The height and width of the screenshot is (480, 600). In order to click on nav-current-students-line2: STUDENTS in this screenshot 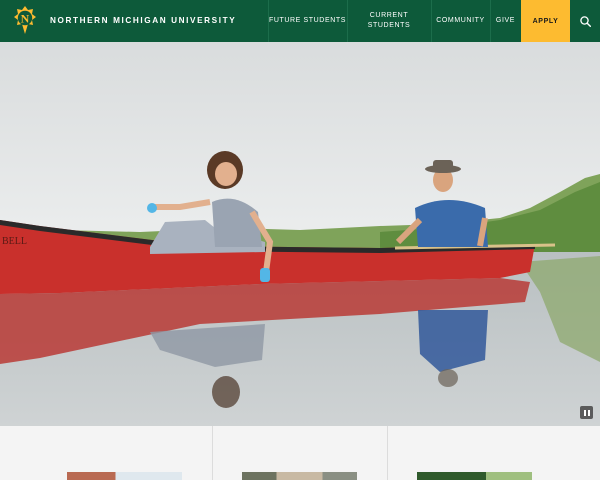, I will do `click(389, 25)`.